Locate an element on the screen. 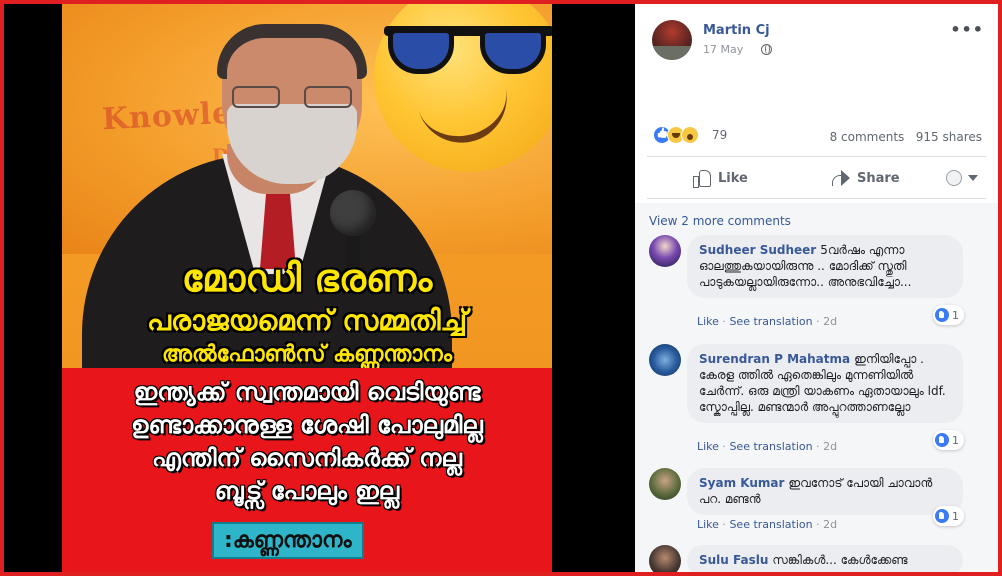 This screenshot has width=1002, height=576. reaction-as-selector is located at coordinates (962, 178).